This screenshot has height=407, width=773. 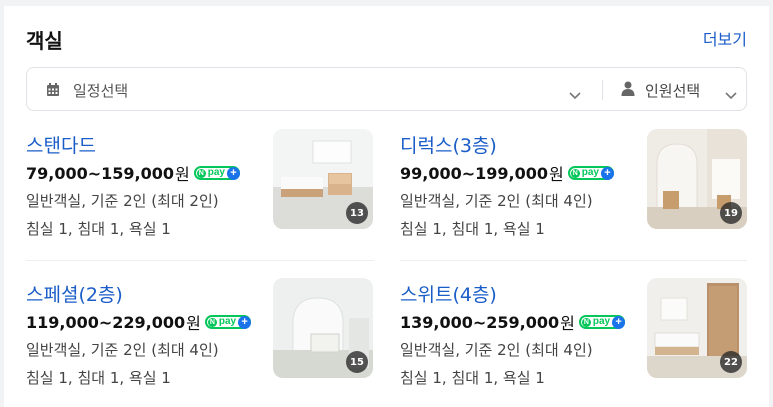 What do you see at coordinates (53, 91) in the screenshot?
I see `calendar-icon` at bounding box center [53, 91].